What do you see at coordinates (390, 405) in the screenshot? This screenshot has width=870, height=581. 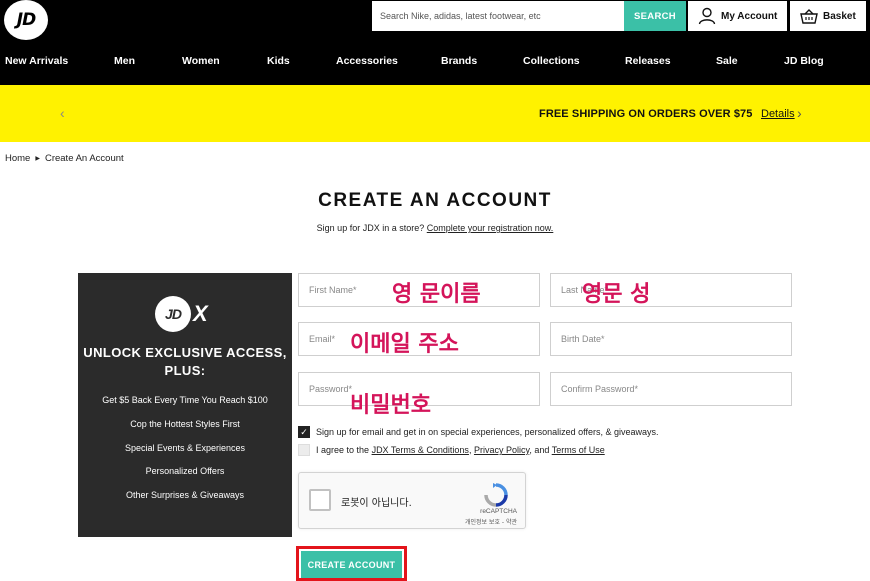 I see `annotation-password: 비밀번호` at bounding box center [390, 405].